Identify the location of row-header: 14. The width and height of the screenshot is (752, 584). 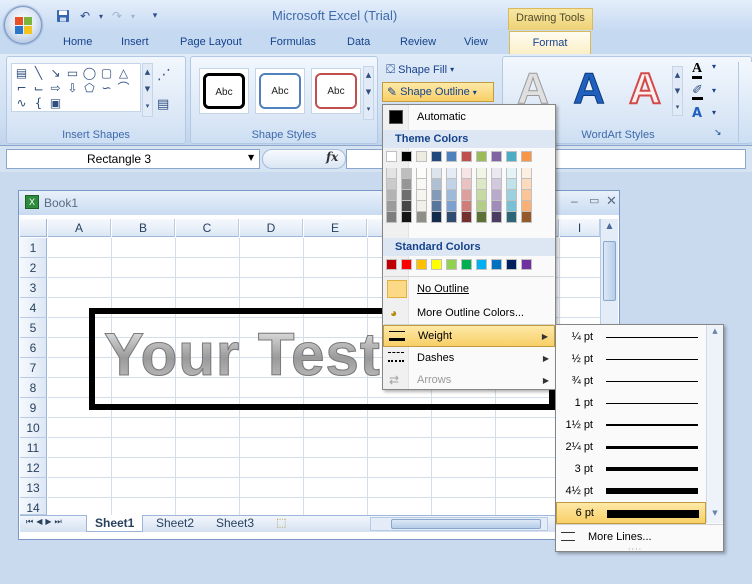
(33, 506).